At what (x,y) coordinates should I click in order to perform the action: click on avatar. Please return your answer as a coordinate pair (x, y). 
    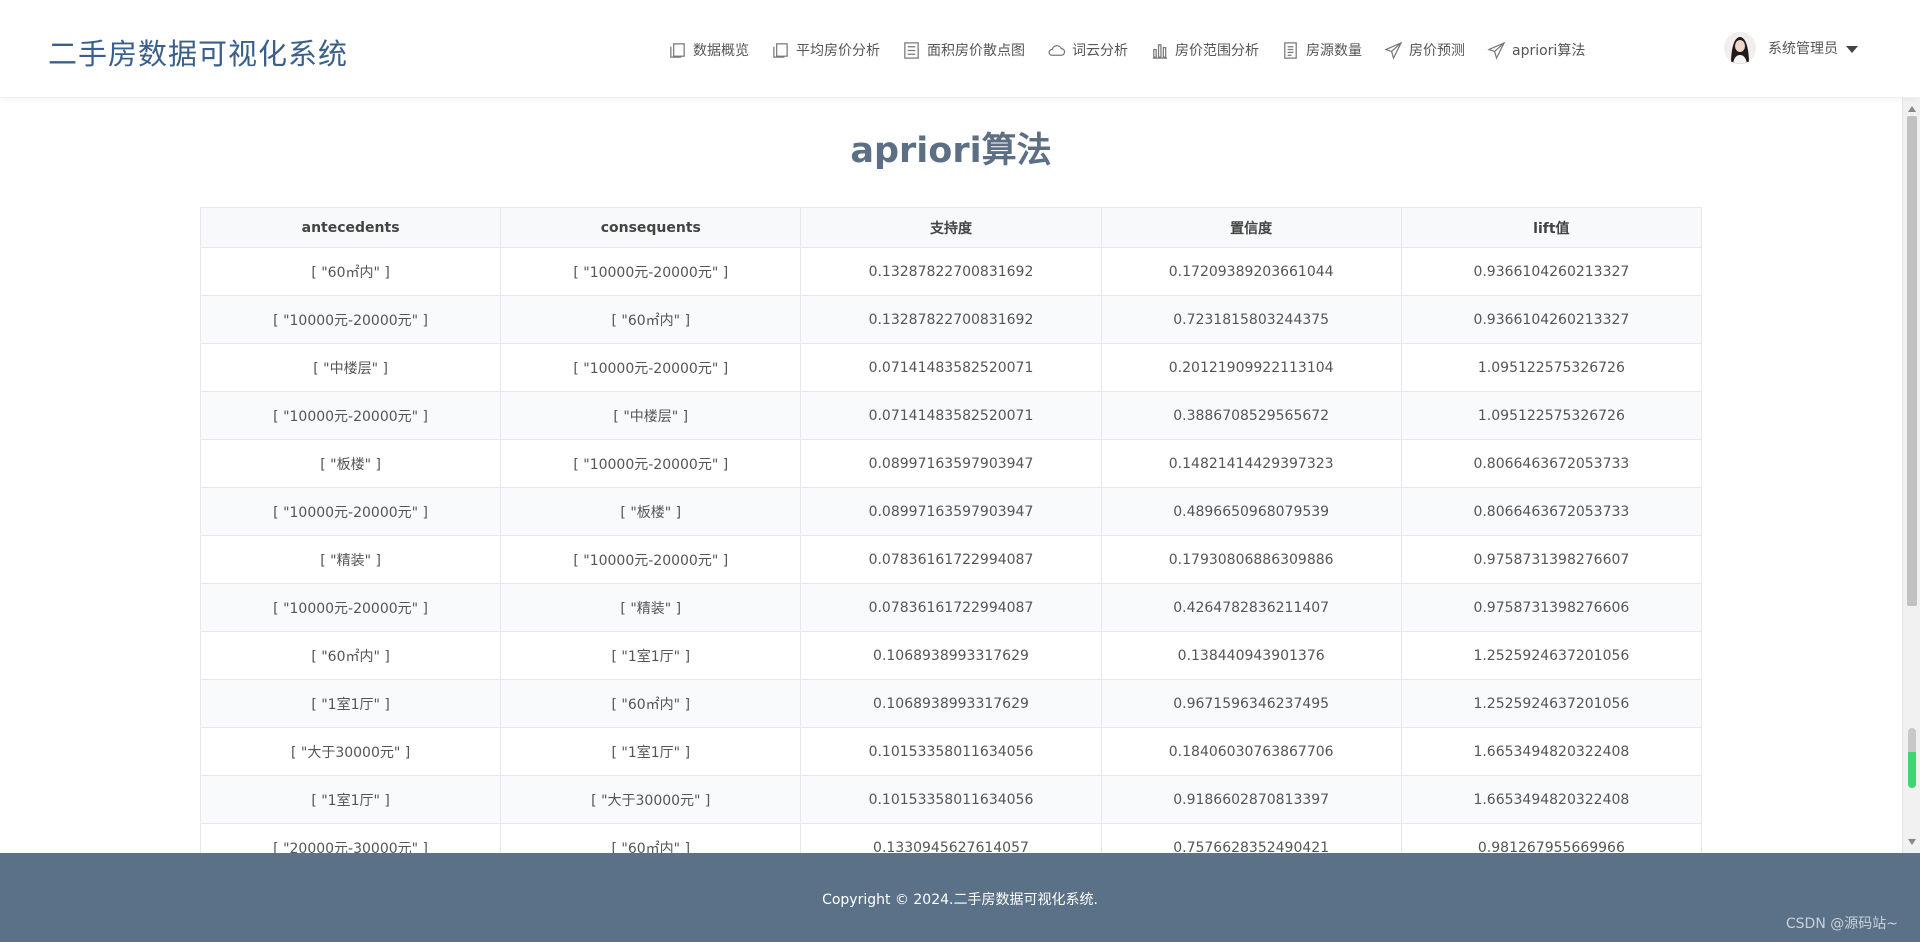
    Looking at the image, I should click on (1740, 48).